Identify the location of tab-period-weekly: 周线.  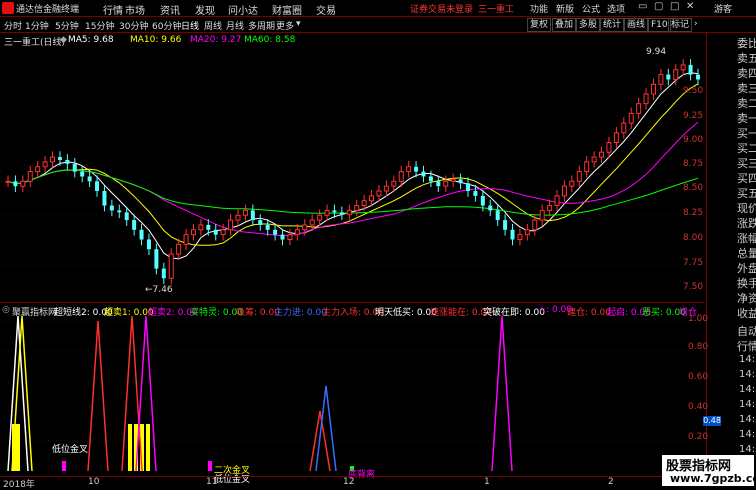
(213, 25).